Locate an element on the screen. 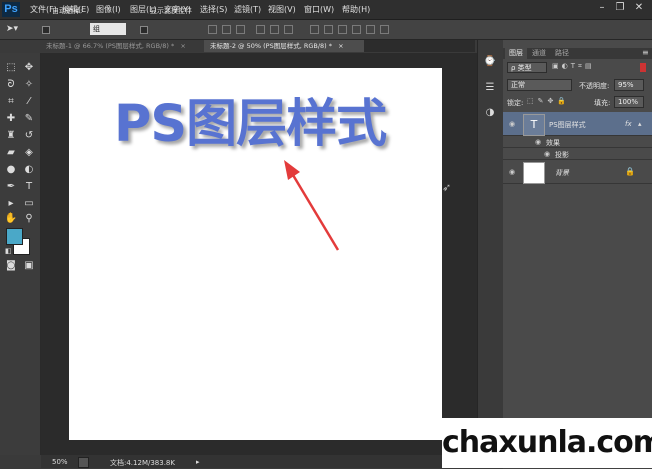 Image resolution: width=652 pixels, height=469 pixels. magic-wand-tool-icon: ✧ is located at coordinates (29, 85).